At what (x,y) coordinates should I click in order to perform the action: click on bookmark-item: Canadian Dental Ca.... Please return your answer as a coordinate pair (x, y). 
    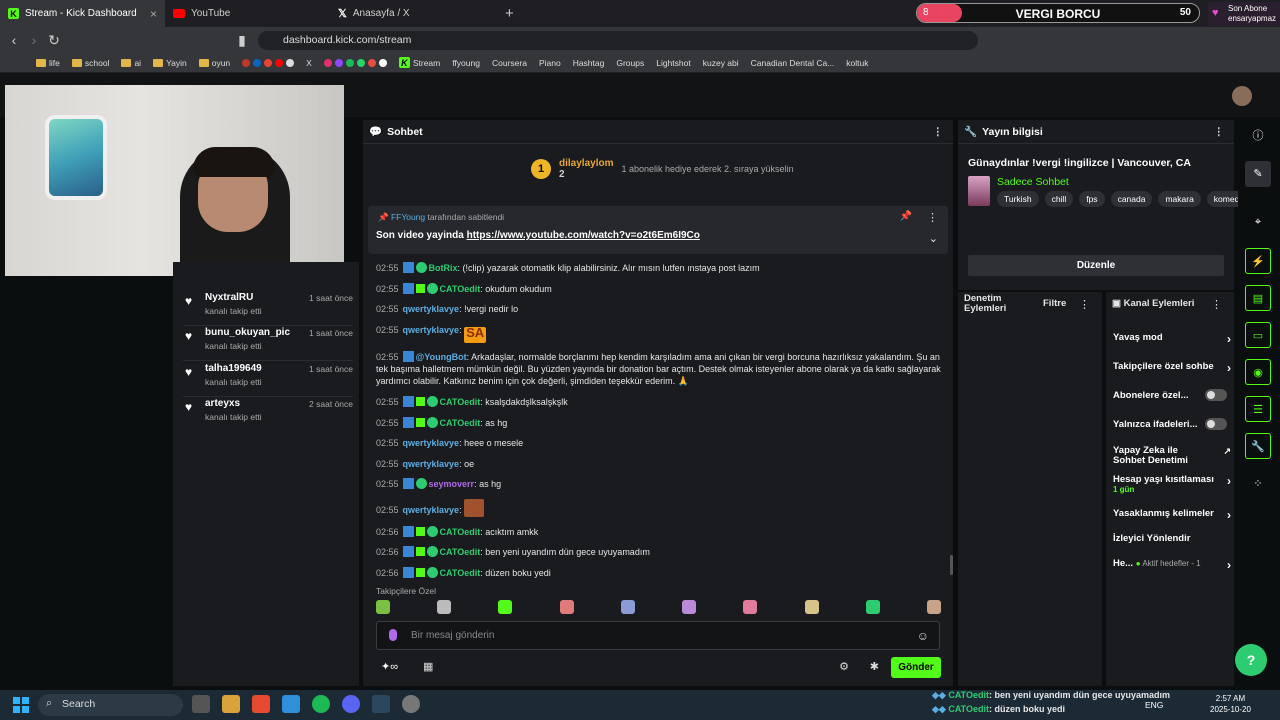
    Looking at the image, I should click on (793, 63).